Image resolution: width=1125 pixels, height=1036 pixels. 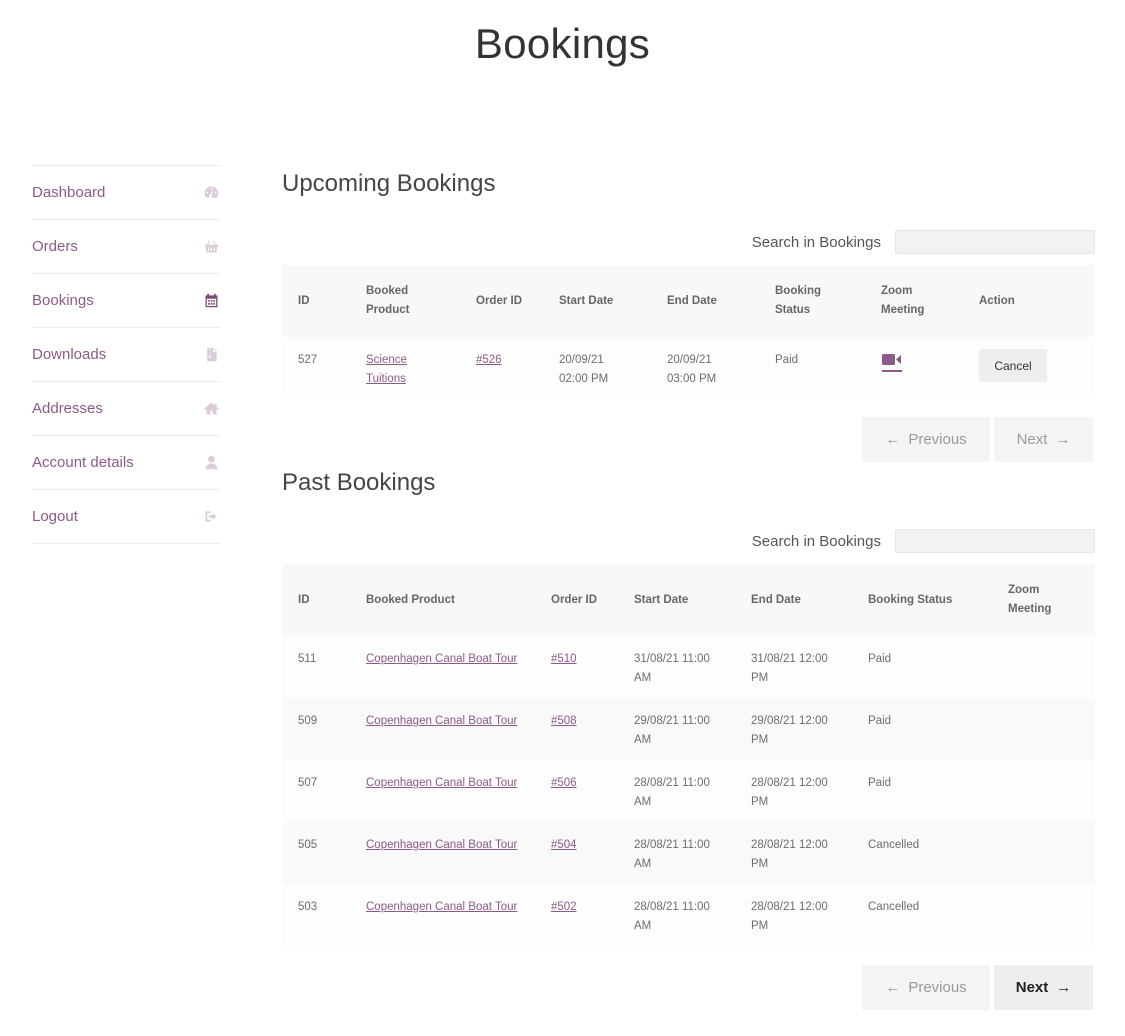 I want to click on sidebar-item-logout: Logout, so click(x=126, y=517).